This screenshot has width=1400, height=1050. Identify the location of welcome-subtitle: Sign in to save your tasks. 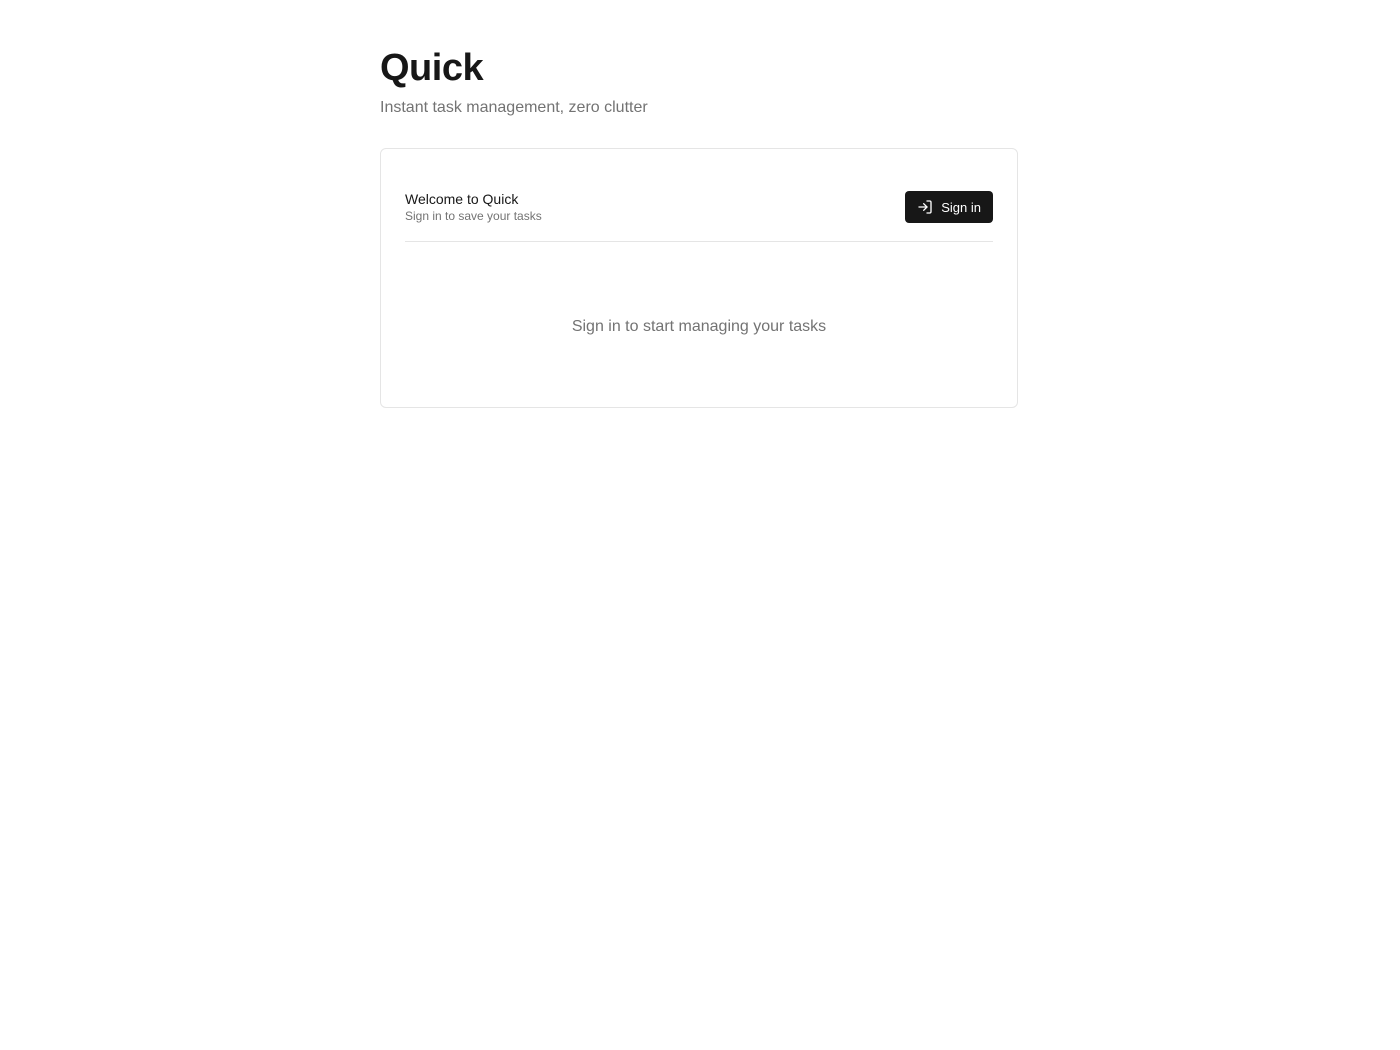
(473, 216).